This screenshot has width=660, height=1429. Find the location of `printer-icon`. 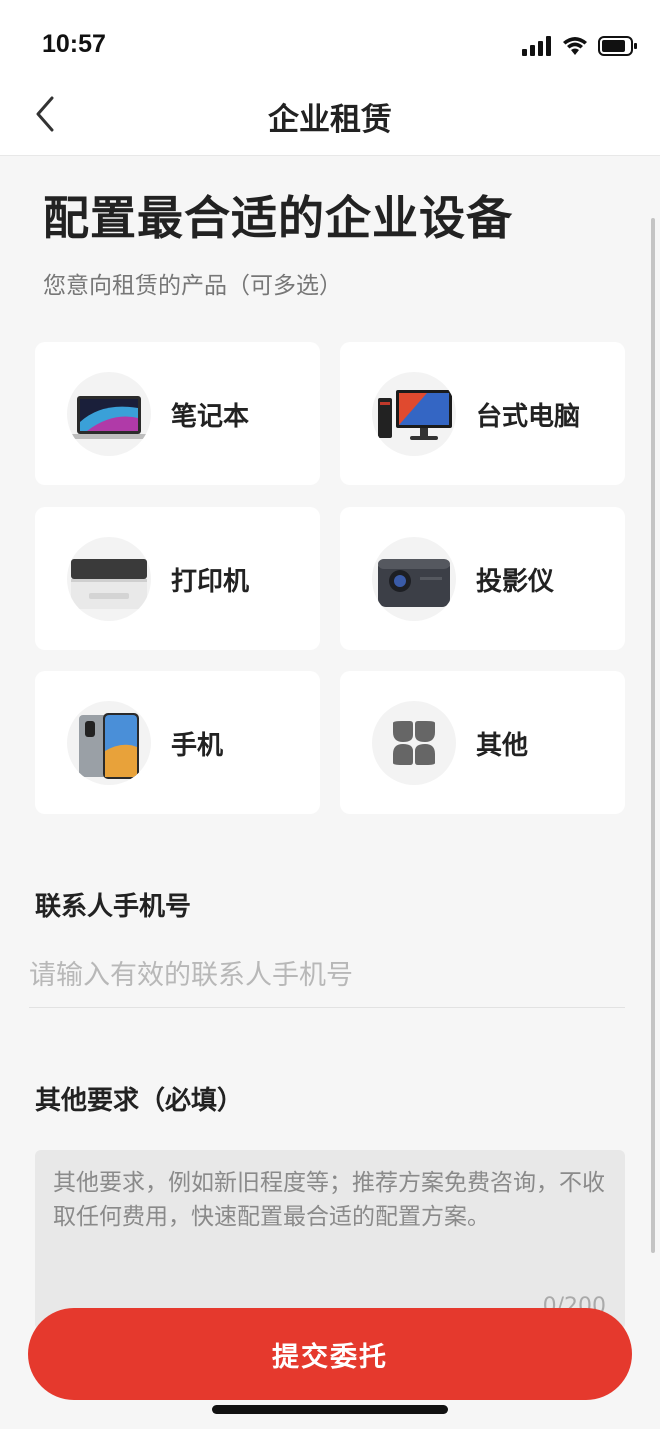

printer-icon is located at coordinates (109, 579).